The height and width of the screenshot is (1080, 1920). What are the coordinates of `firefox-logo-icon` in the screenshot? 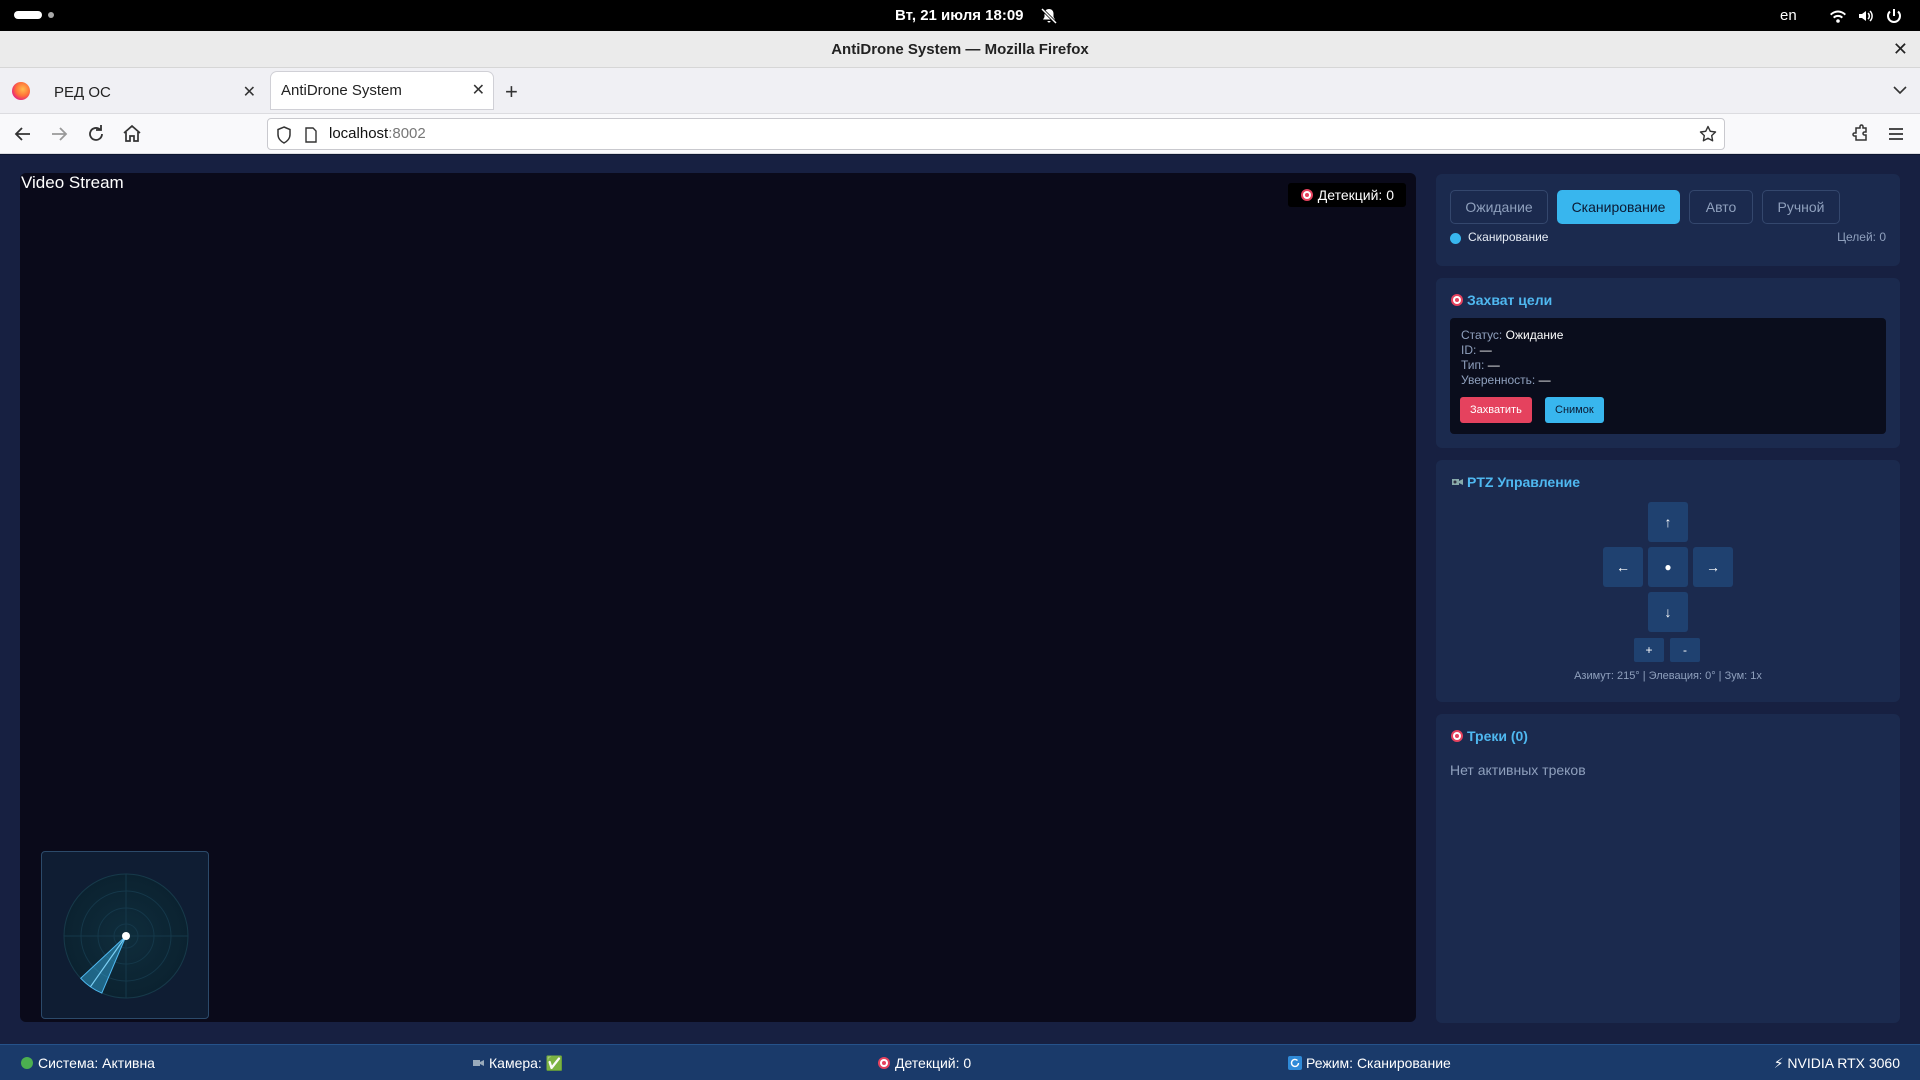 It's located at (21, 91).